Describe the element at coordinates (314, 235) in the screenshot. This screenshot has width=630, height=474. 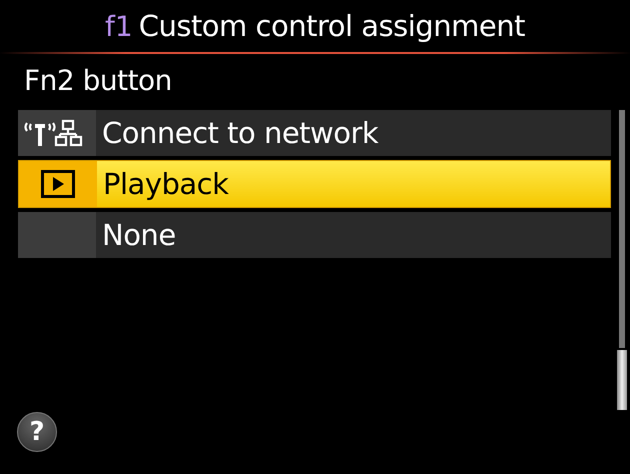
I see `menu-option: None` at that location.